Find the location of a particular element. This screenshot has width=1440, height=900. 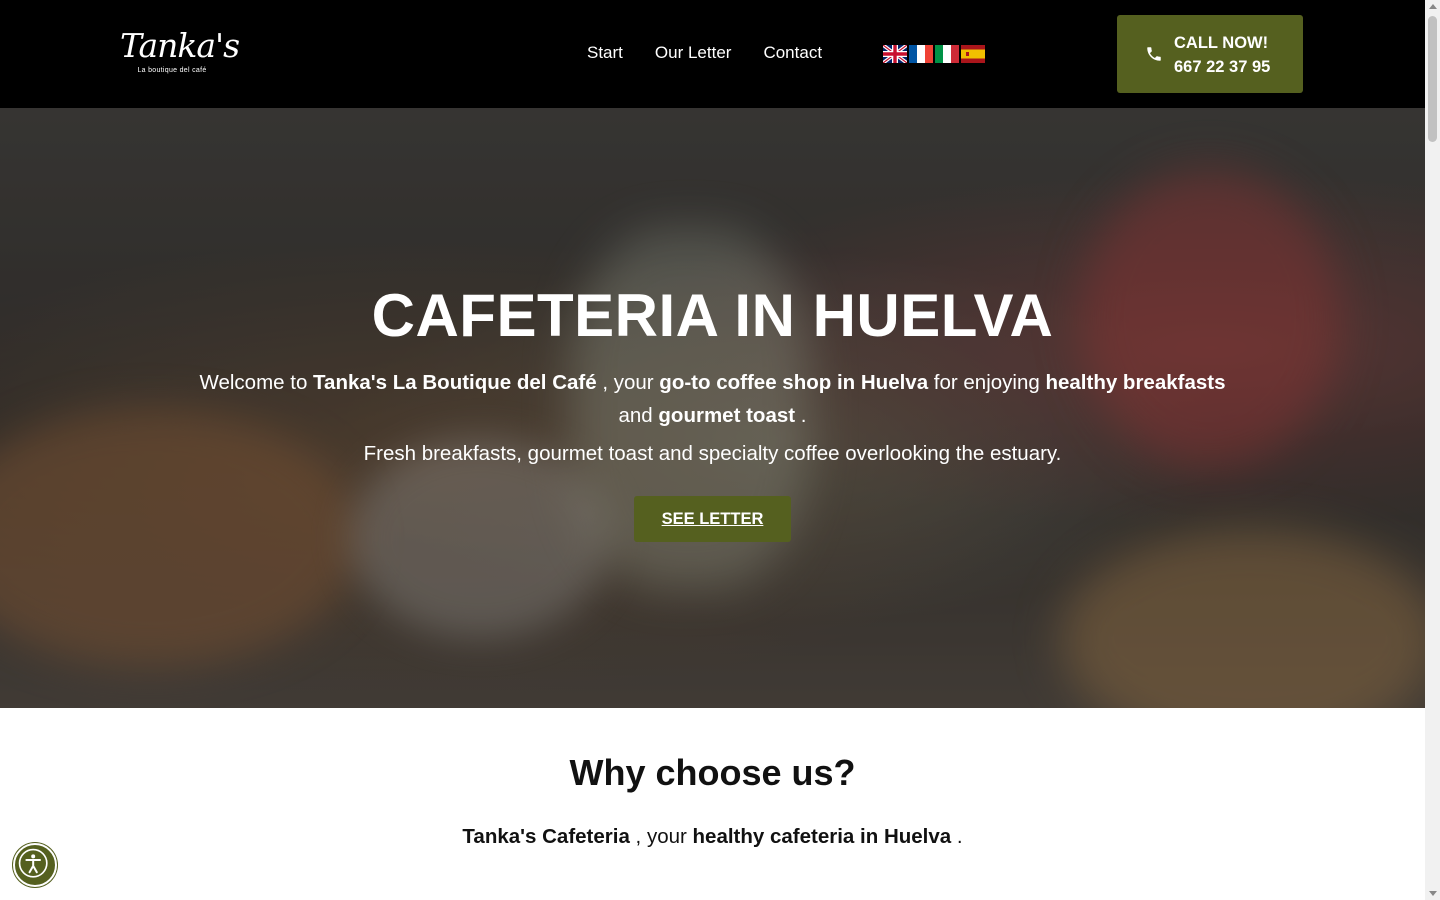

why-brand: Tanka's Cafeteria is located at coordinates (546, 836).